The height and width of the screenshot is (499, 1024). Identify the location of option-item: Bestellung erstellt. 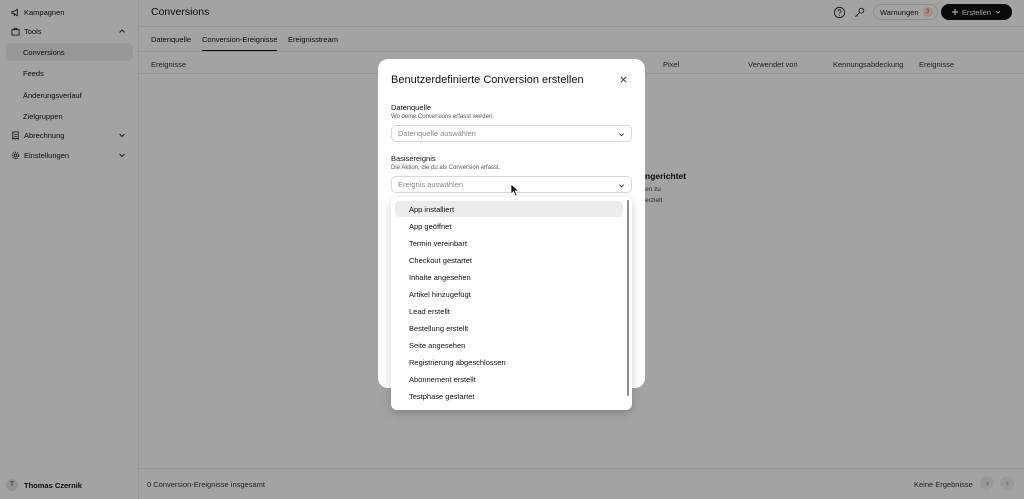
(509, 328).